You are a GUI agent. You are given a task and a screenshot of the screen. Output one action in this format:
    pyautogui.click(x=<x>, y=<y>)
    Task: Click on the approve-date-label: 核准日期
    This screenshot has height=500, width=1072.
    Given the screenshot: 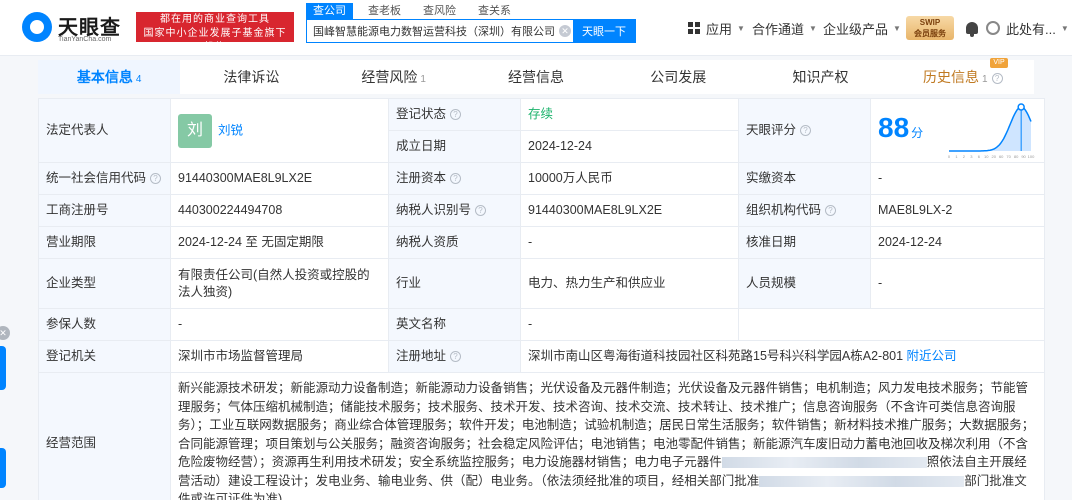 What is the action you would take?
    pyautogui.click(x=804, y=242)
    